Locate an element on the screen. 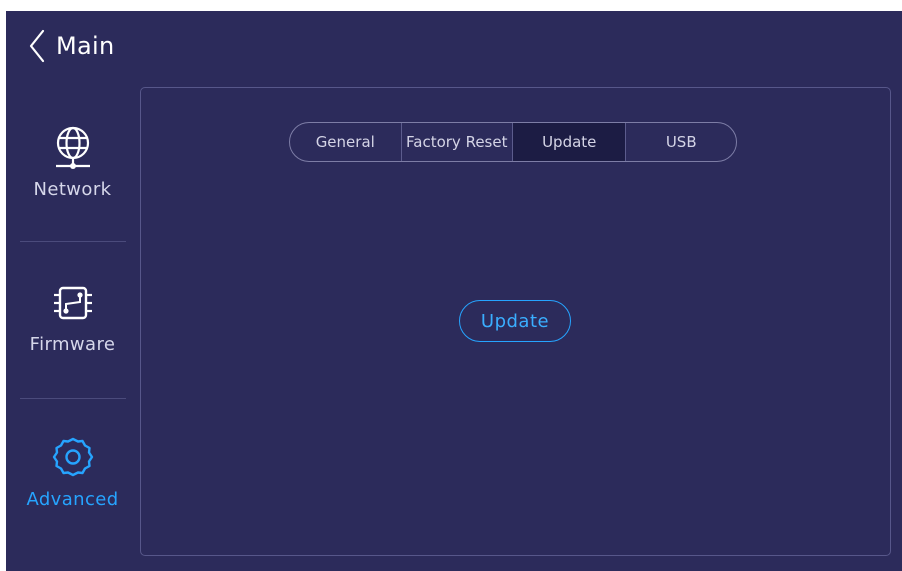 Image resolution: width=902 pixels, height=571 pixels. sidebar-item-label: Firmware is located at coordinates (72, 344).